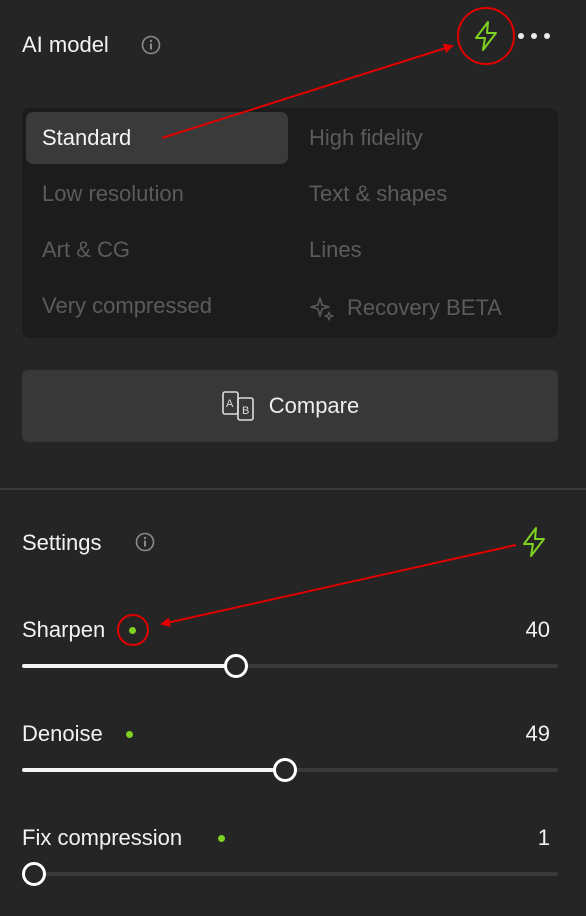 This screenshot has width=586, height=916. I want to click on model-option-label: Text & shapes, so click(378, 193).